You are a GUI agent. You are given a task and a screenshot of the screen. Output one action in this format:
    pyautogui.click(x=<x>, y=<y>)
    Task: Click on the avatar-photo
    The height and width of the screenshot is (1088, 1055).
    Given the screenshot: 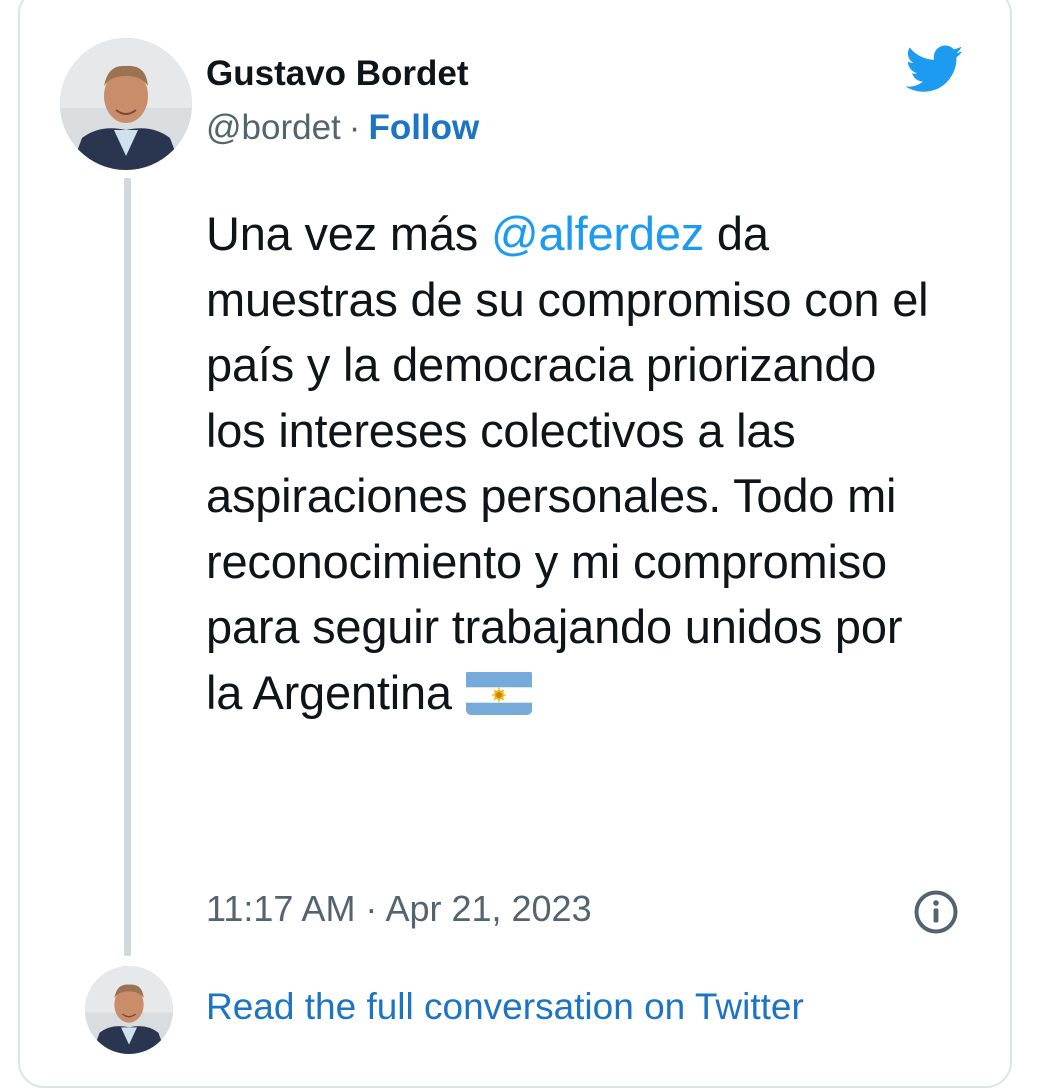 What is the action you would take?
    pyautogui.click(x=126, y=104)
    